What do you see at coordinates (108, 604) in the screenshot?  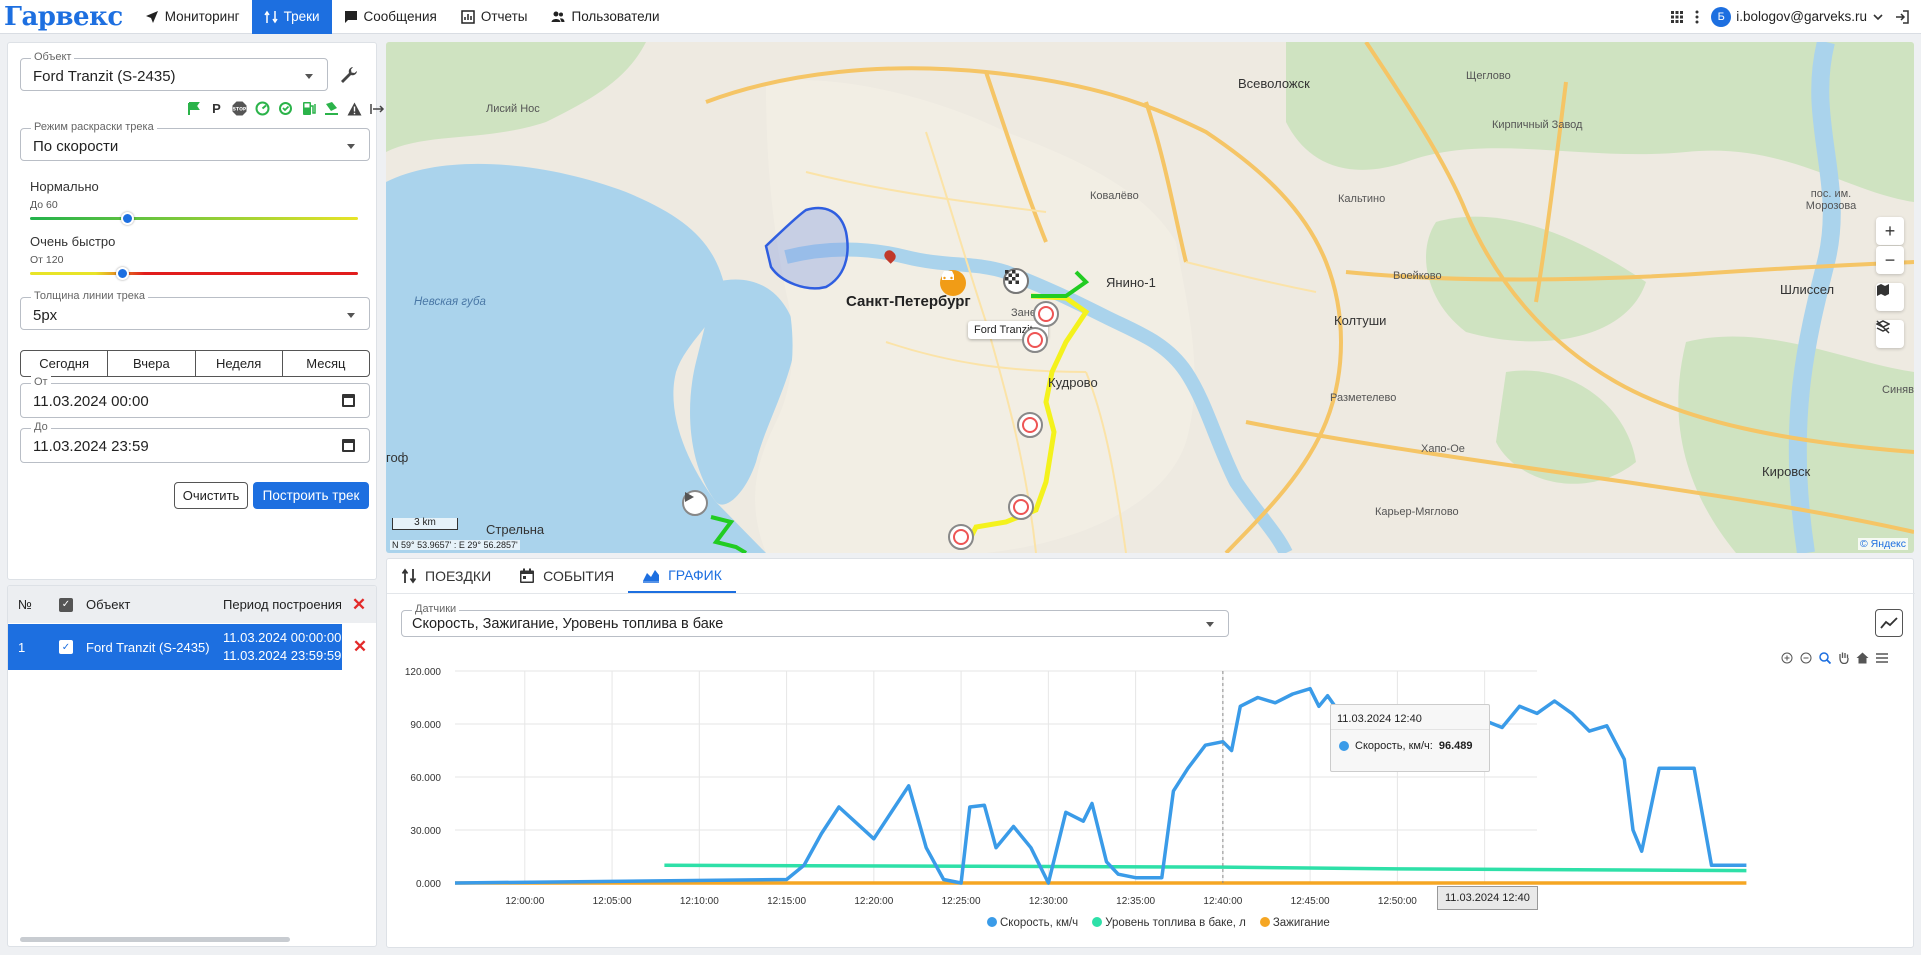 I see `col-object-header: Объект` at bounding box center [108, 604].